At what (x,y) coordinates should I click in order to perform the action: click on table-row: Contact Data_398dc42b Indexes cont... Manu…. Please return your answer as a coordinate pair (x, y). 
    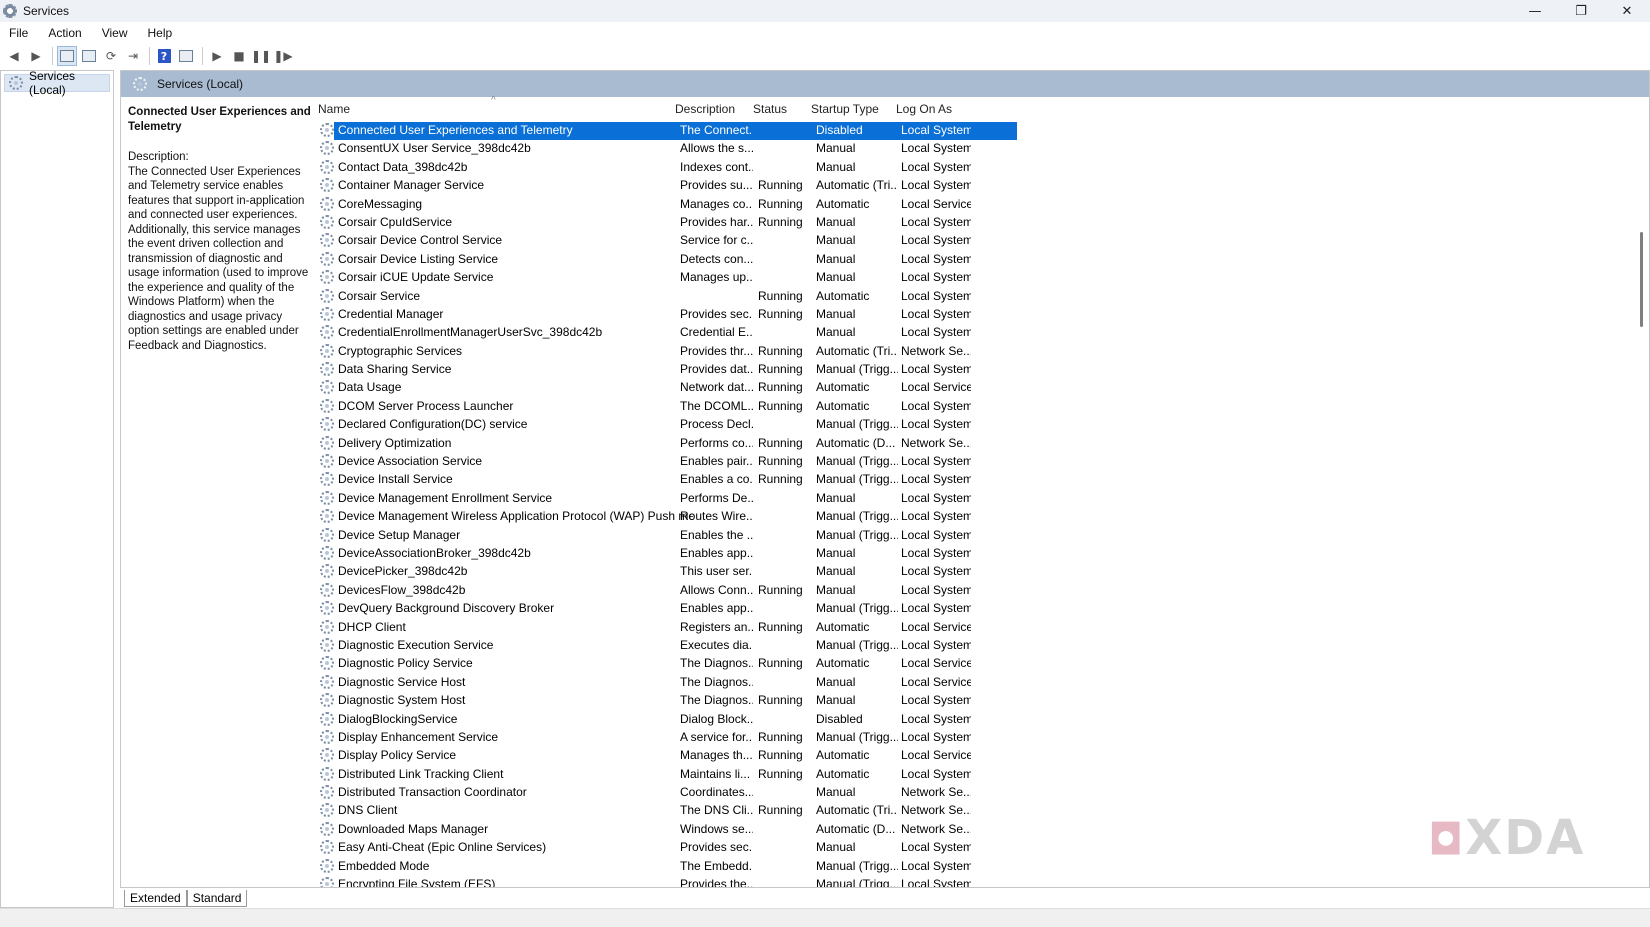
    Looking at the image, I should click on (983, 168).